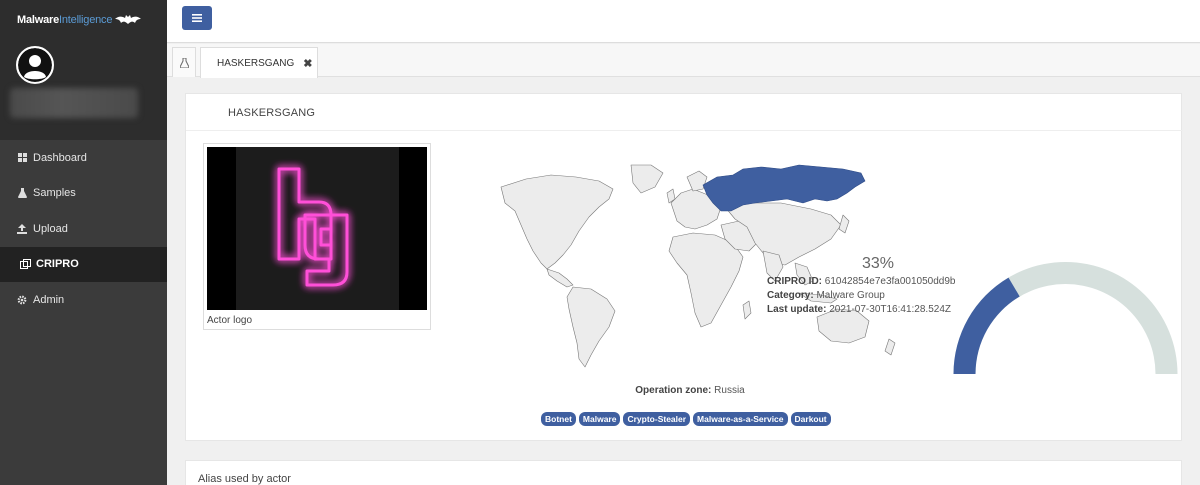  Describe the element at coordinates (83, 264) in the screenshot. I see `sidebar-item-cripro: CRIPRO` at that location.